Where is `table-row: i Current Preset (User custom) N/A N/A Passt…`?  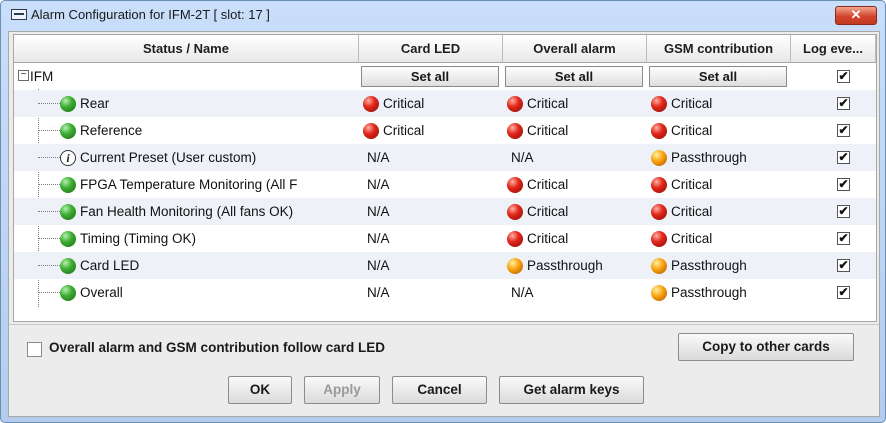
table-row: i Current Preset (User custom) N/A N/A Passt… is located at coordinates (445, 157).